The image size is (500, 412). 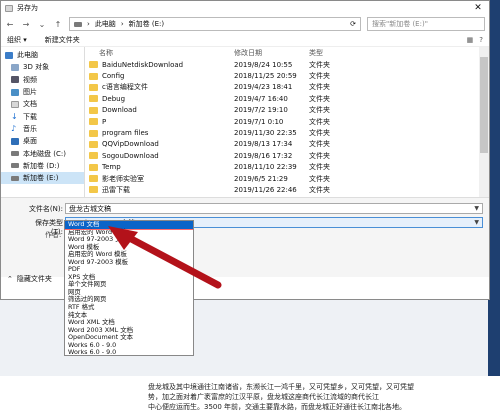 I want to click on view-options-icon: ▦, so click(x=470, y=40).